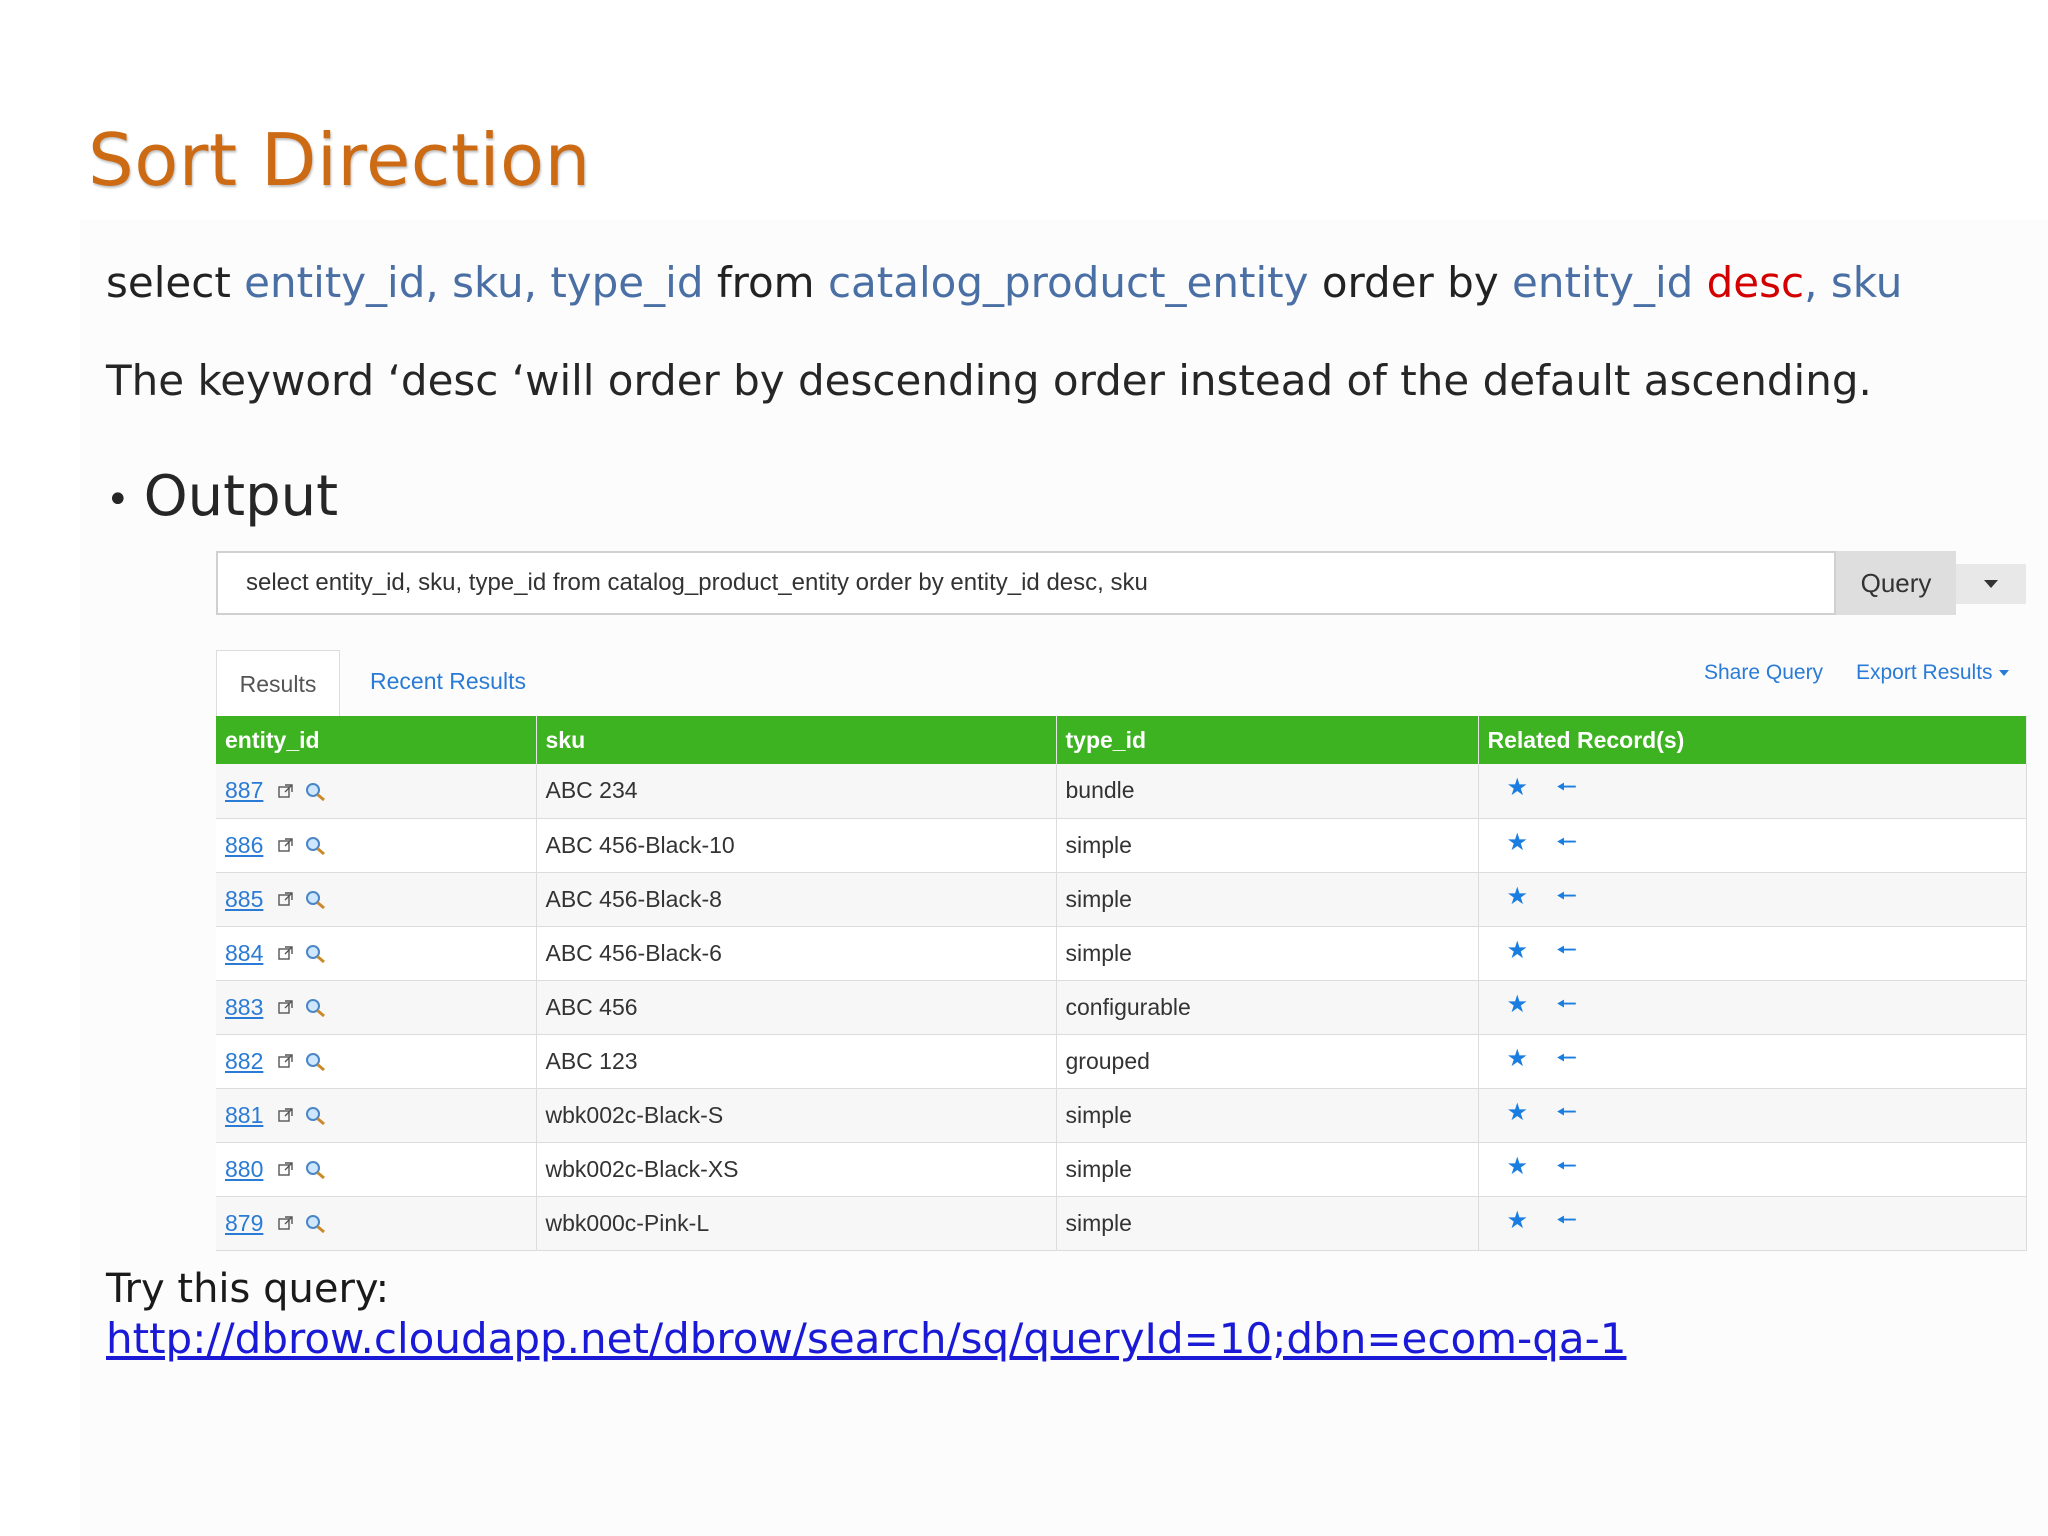  What do you see at coordinates (796, 791) in the screenshot?
I see `sku-cell: ABC 234` at bounding box center [796, 791].